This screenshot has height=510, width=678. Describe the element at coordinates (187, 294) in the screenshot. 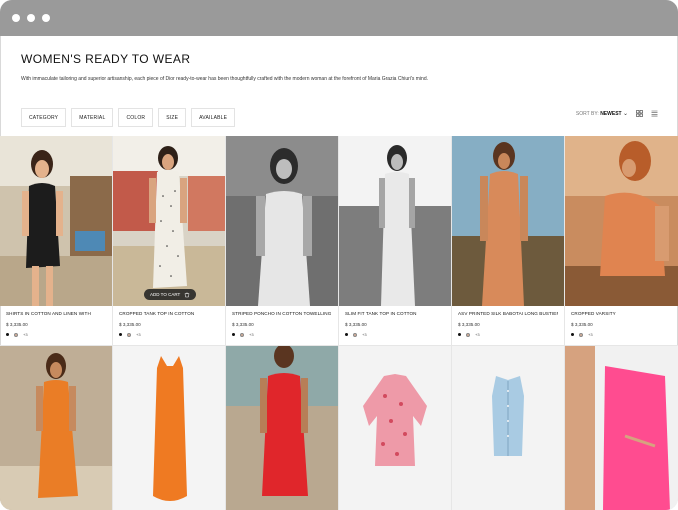

I see `cart-icon` at that location.